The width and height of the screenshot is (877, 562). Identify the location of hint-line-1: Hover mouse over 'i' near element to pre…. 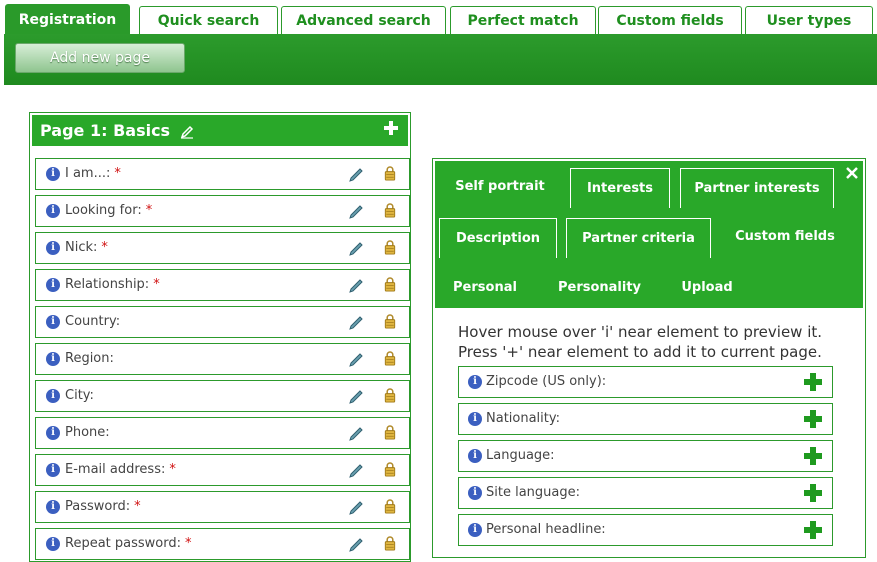
(640, 332).